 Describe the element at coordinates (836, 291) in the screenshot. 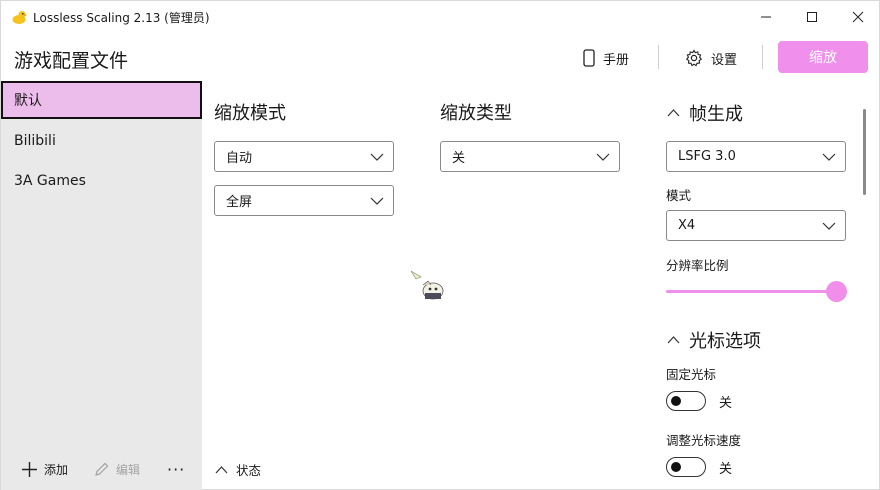

I see `slider-thumb` at that location.